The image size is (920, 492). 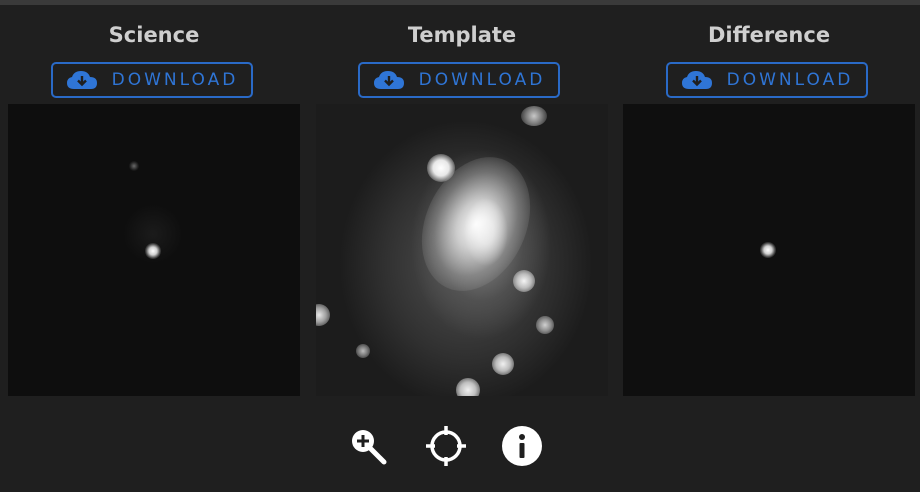 I want to click on panel-title: Science, so click(x=154, y=35).